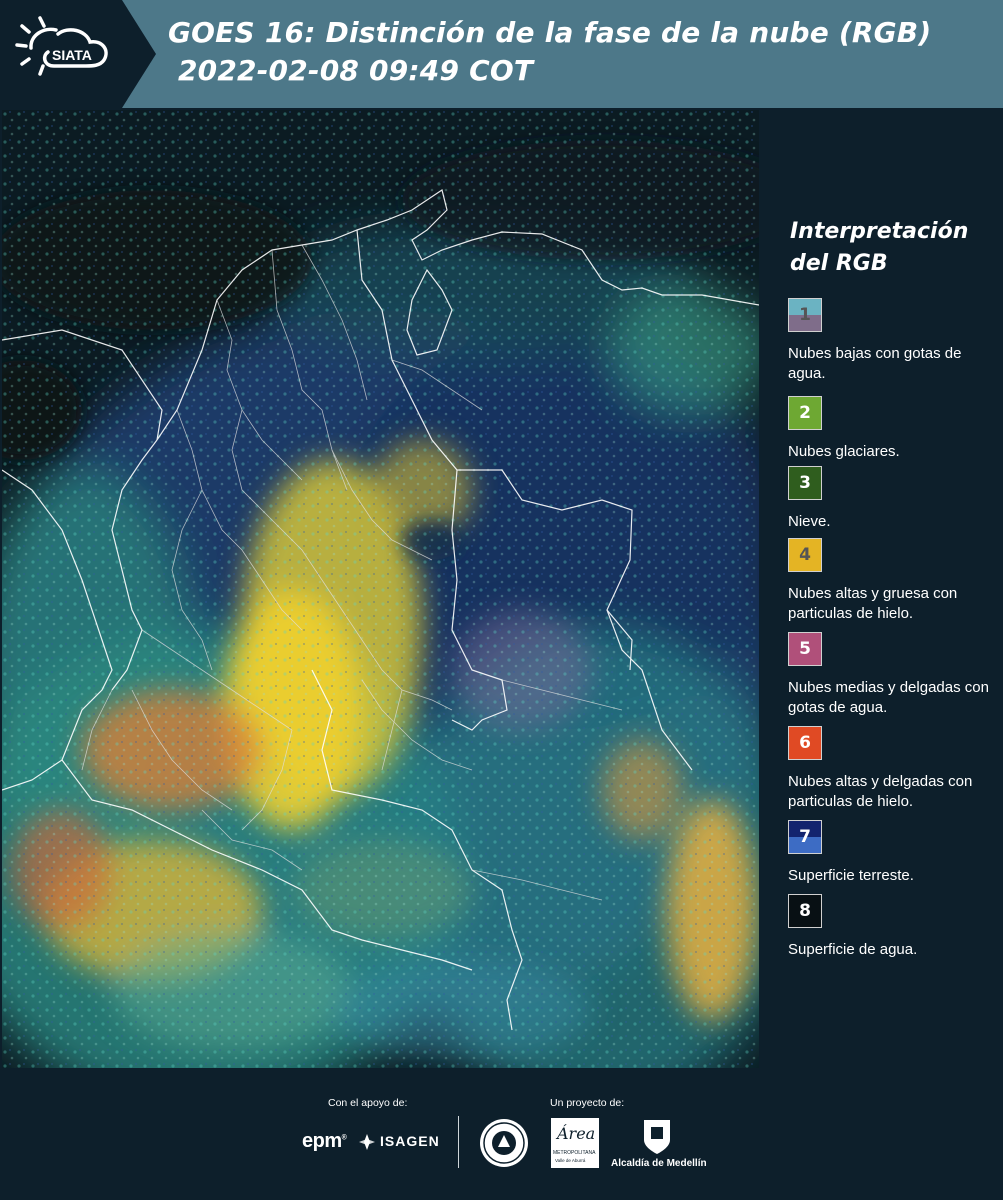  I want to click on legend-swatch: 3, so click(805, 483).